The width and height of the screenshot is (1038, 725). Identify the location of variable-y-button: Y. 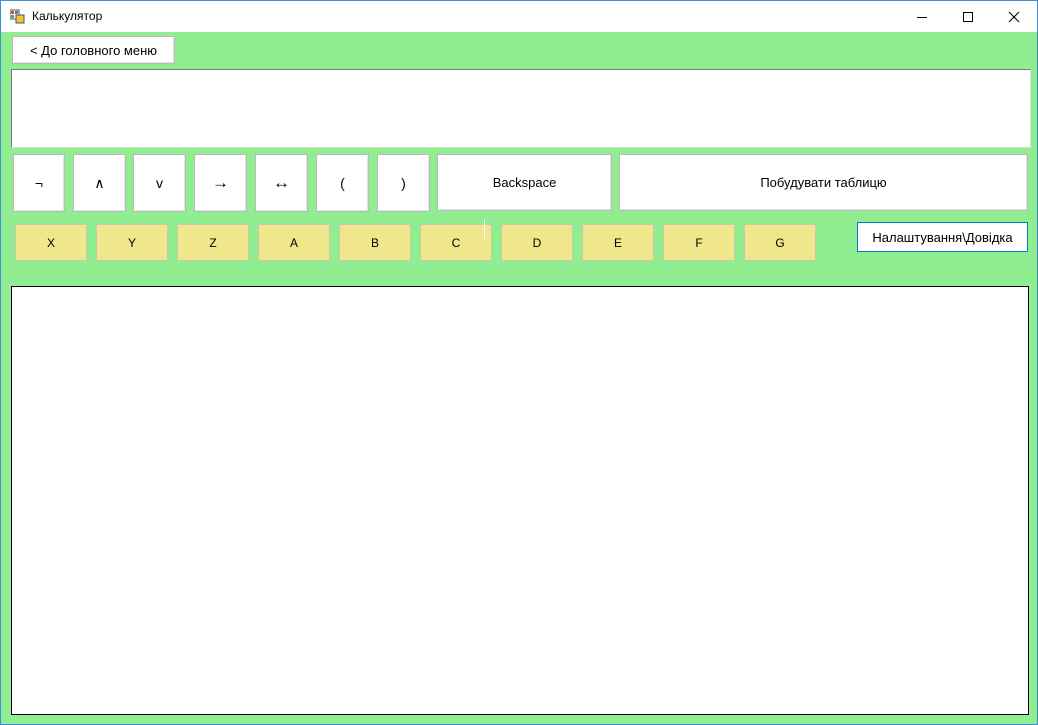
(132, 242).